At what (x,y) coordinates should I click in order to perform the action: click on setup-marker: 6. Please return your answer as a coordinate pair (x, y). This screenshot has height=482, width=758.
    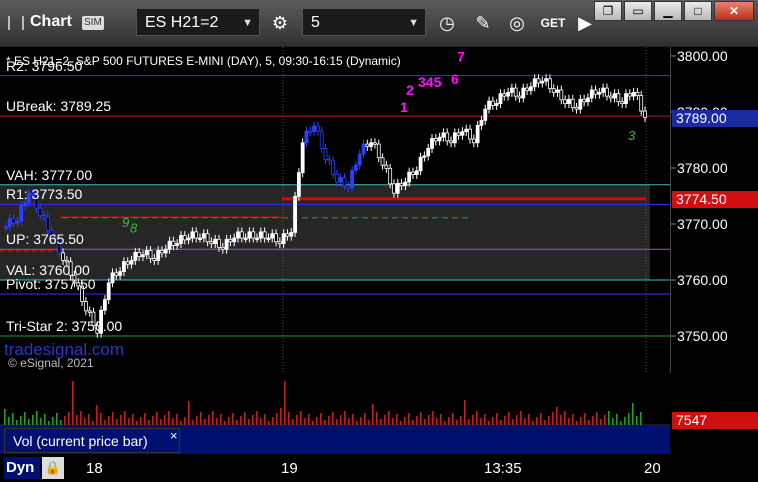
    Looking at the image, I should click on (455, 79).